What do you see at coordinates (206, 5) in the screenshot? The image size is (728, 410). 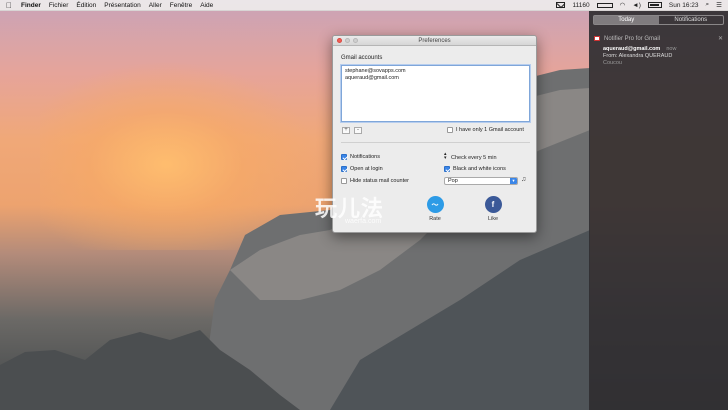 I see `menu-aide: Aide` at bounding box center [206, 5].